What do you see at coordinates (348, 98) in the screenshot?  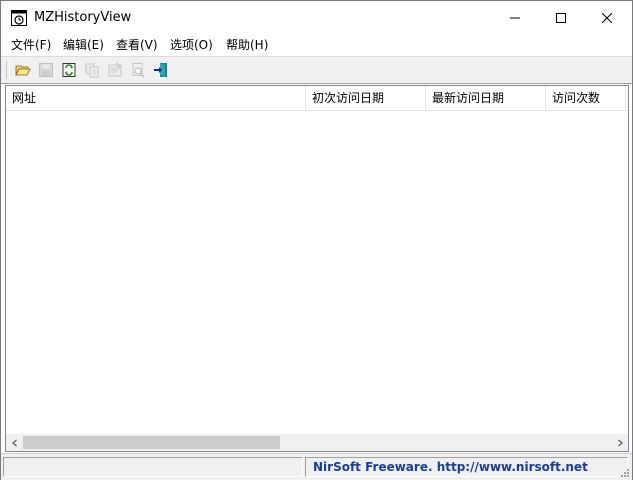 I see `column-header-label: 初次访问日期` at bounding box center [348, 98].